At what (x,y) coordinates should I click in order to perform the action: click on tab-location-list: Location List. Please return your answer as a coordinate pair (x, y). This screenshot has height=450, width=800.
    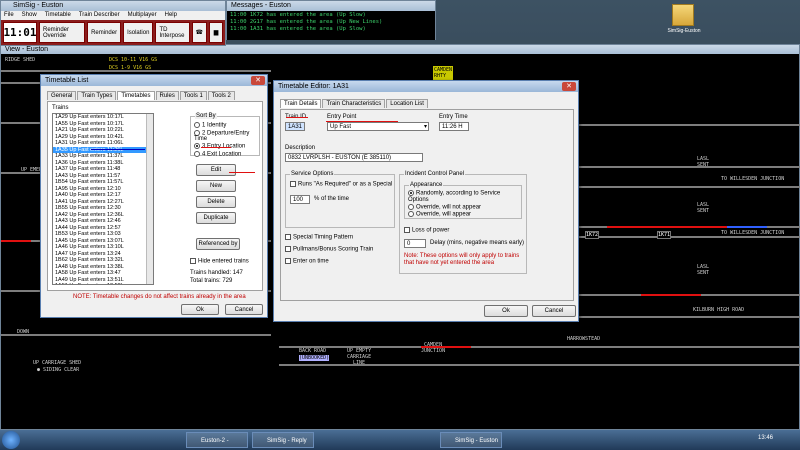
    Looking at the image, I should click on (407, 103).